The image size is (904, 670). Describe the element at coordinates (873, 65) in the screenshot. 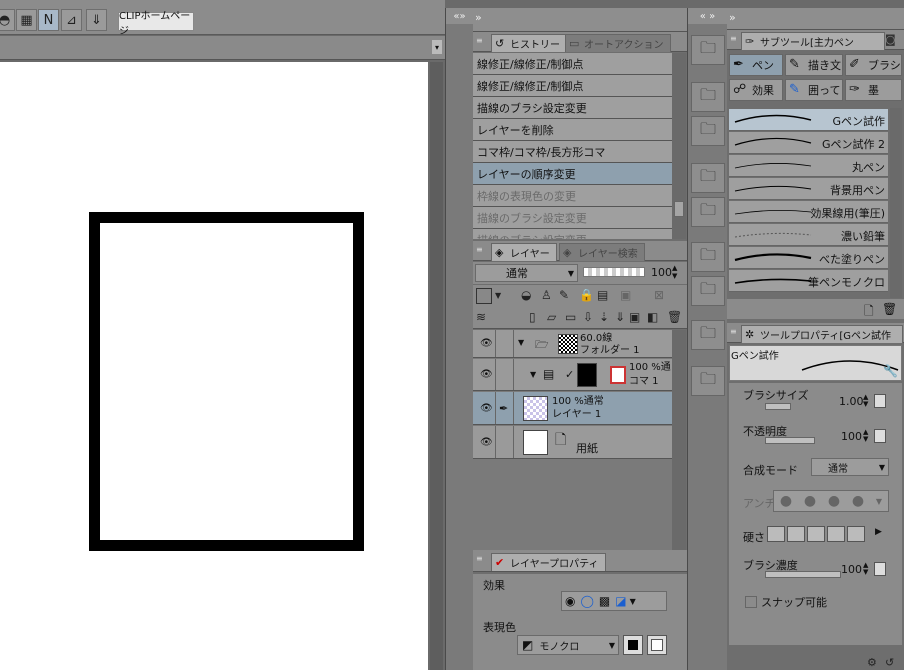

I see `subtool-group-brush: ✐ ブラシ` at that location.